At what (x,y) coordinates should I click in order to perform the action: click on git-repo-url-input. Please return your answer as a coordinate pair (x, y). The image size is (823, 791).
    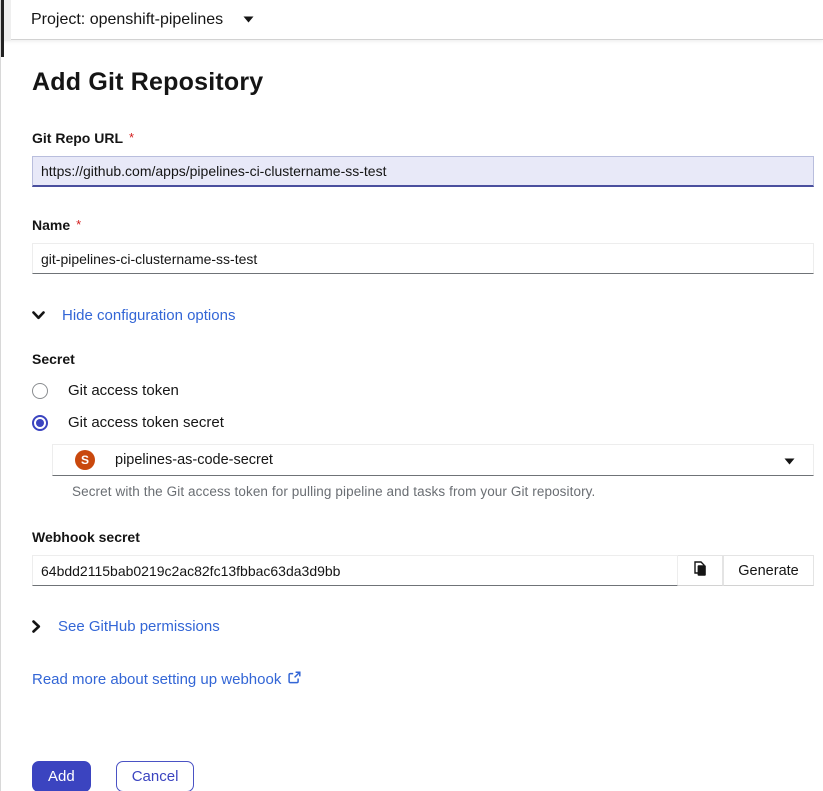
    Looking at the image, I should click on (423, 171).